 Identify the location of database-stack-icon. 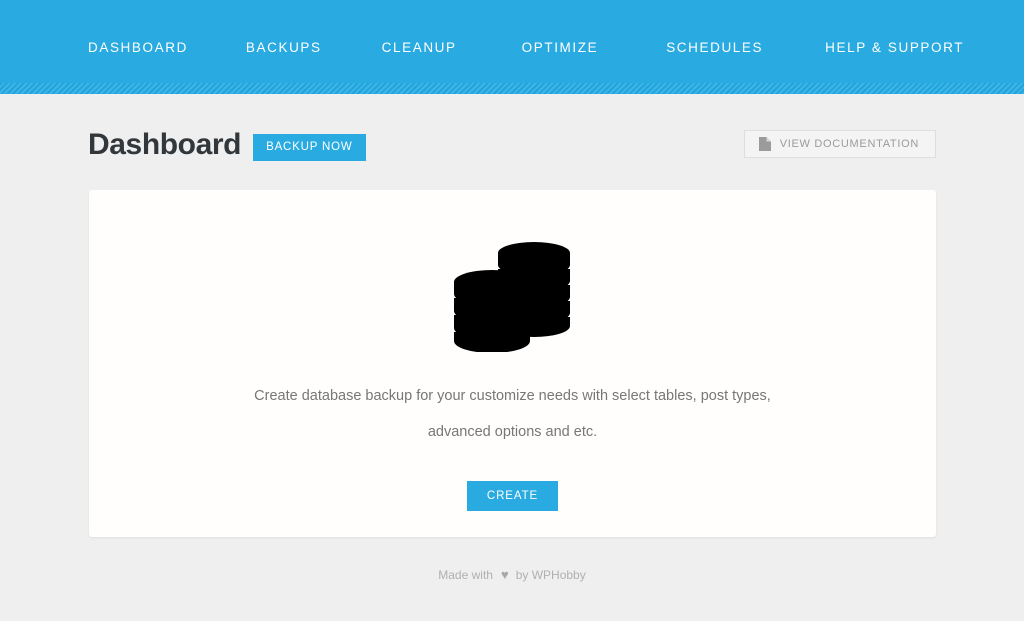
(513, 296).